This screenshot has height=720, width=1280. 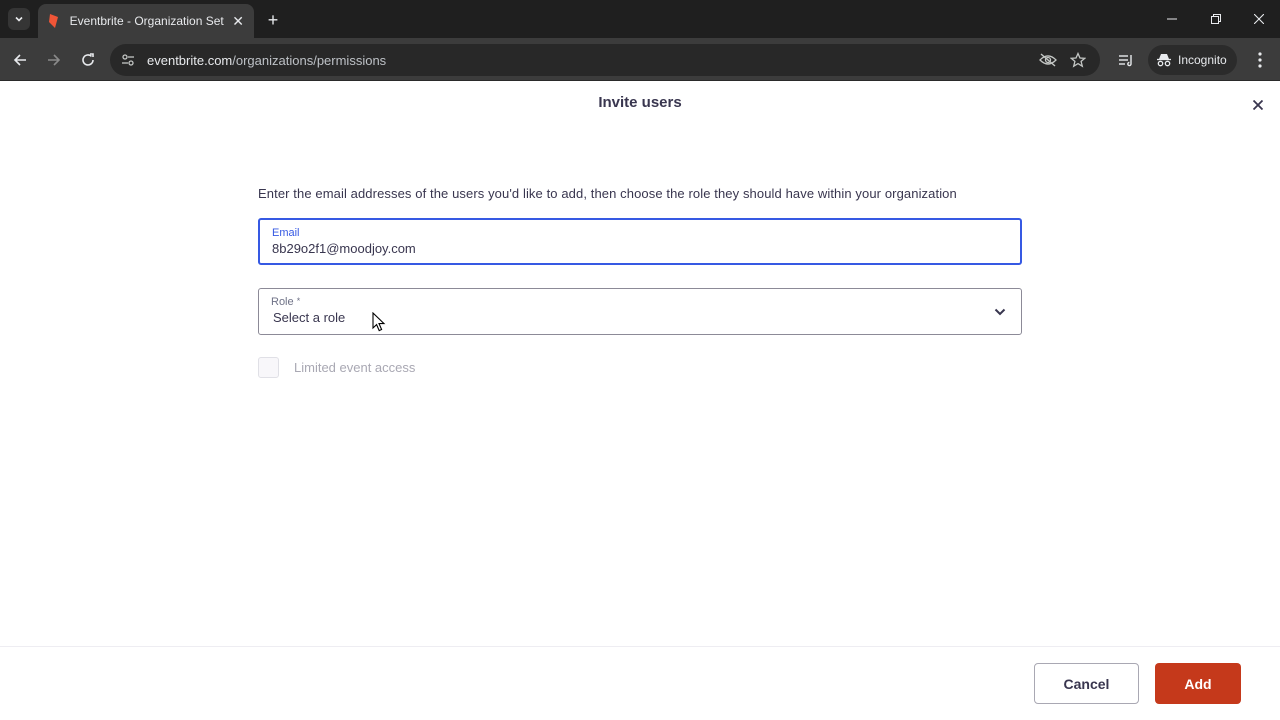 I want to click on tab-search-button, so click(x=19, y=19).